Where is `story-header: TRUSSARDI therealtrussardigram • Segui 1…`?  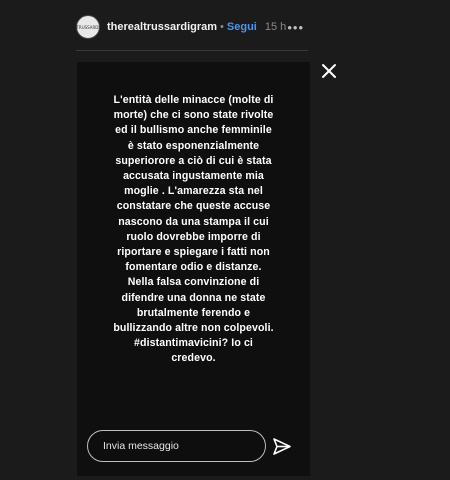 story-header: TRUSSARDI therealtrussardigram • Segui 1… is located at coordinates (190, 27).